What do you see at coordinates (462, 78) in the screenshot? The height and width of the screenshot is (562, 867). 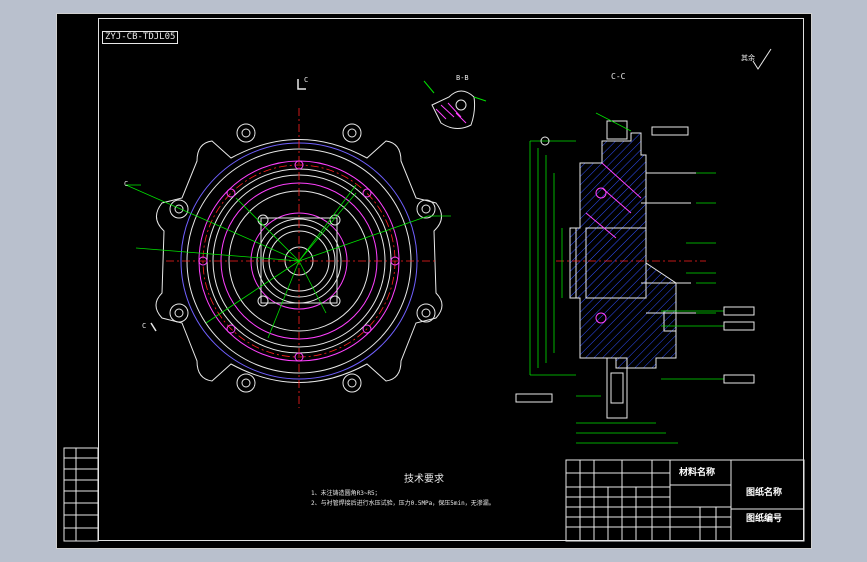 I see `section-bb-title: B-B` at bounding box center [462, 78].